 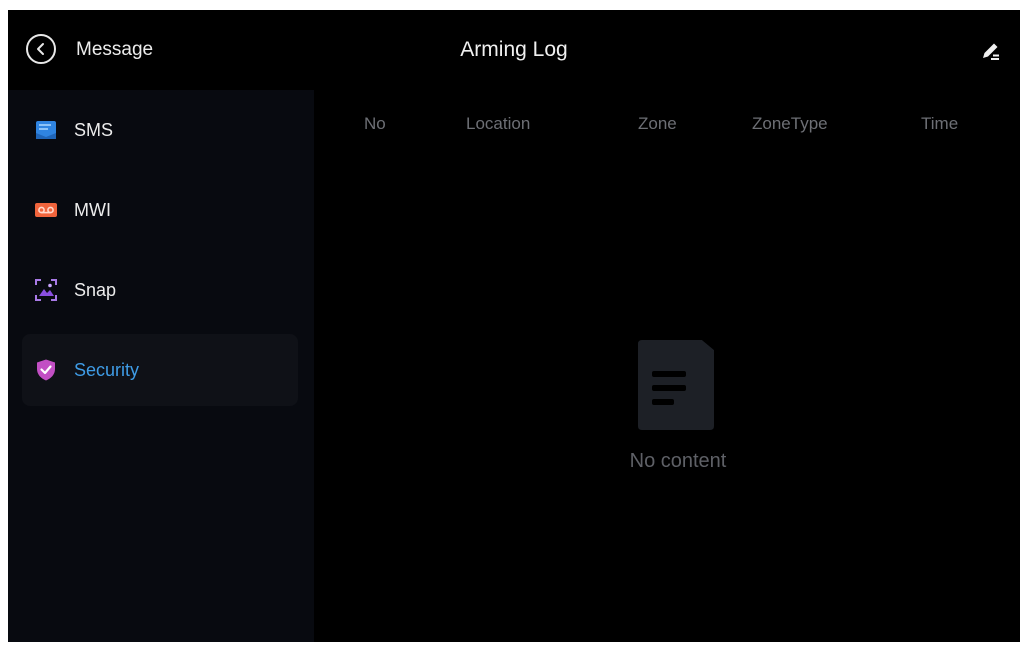 I want to click on edit-button, so click(x=991, y=51).